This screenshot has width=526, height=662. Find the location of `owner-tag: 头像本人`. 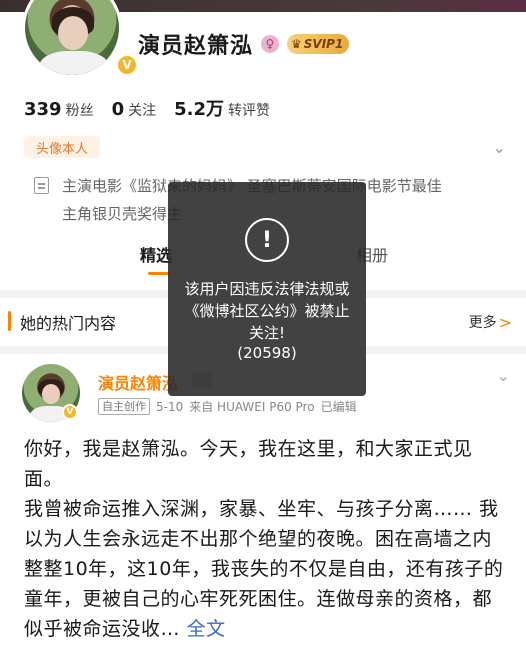

owner-tag: 头像本人 is located at coordinates (62, 147).